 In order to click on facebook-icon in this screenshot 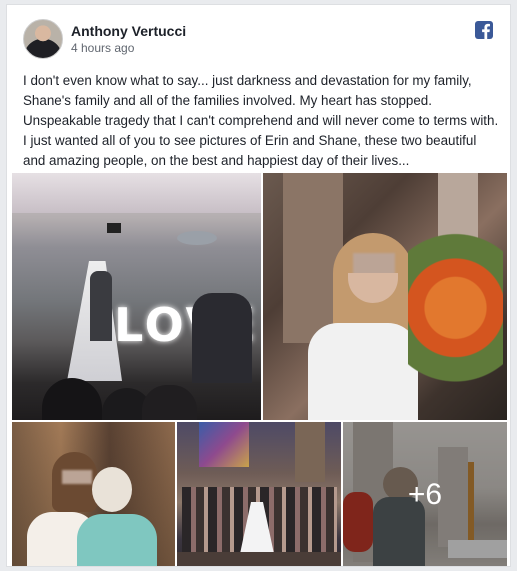, I will do `click(484, 30)`.